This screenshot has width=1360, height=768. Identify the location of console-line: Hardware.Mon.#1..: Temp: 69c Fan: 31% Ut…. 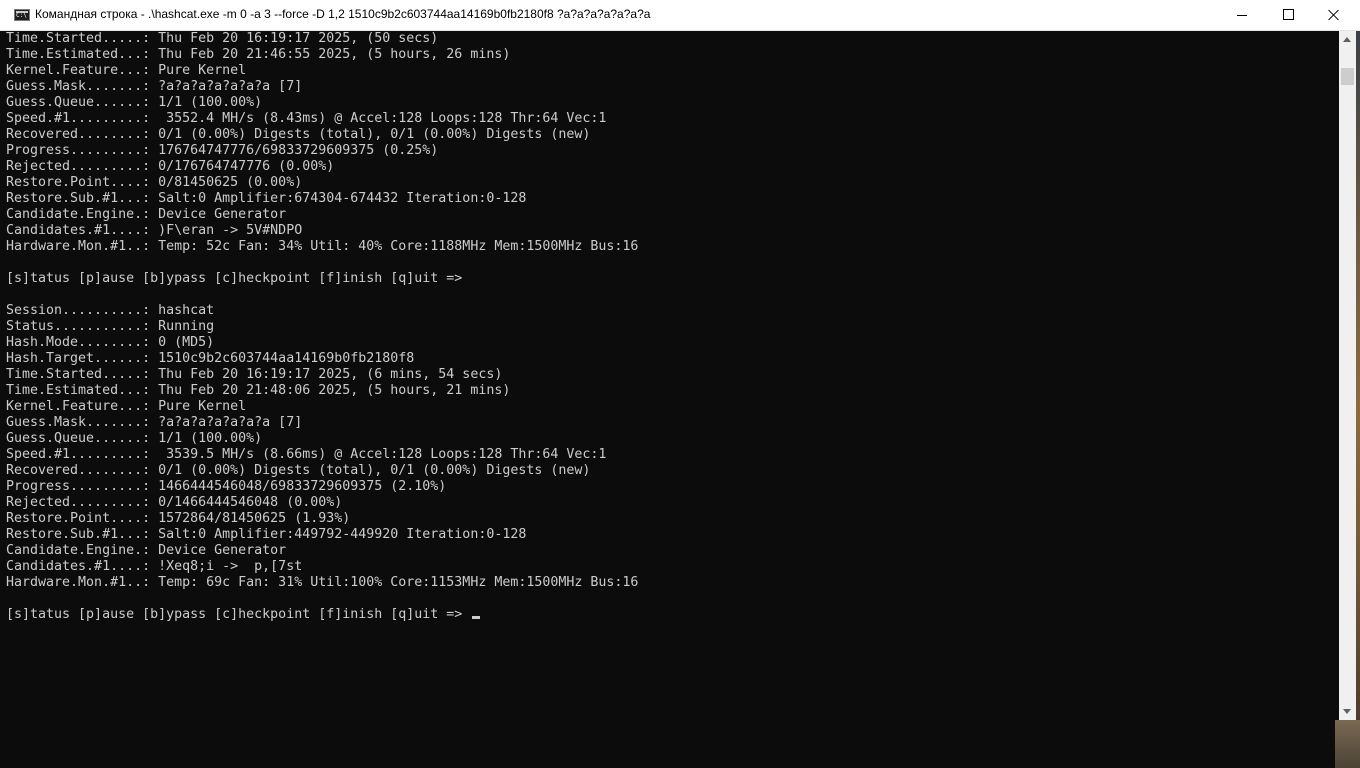
(322, 582).